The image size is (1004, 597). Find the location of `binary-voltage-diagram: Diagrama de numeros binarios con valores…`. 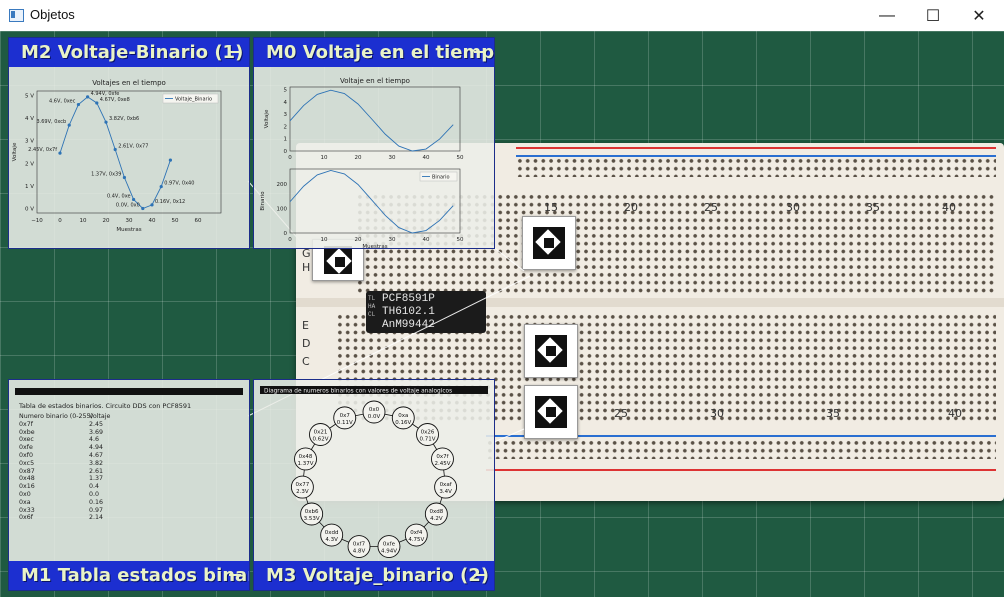

binary-voltage-diagram: Diagrama de numeros binarios con valores… is located at coordinates (374, 472).